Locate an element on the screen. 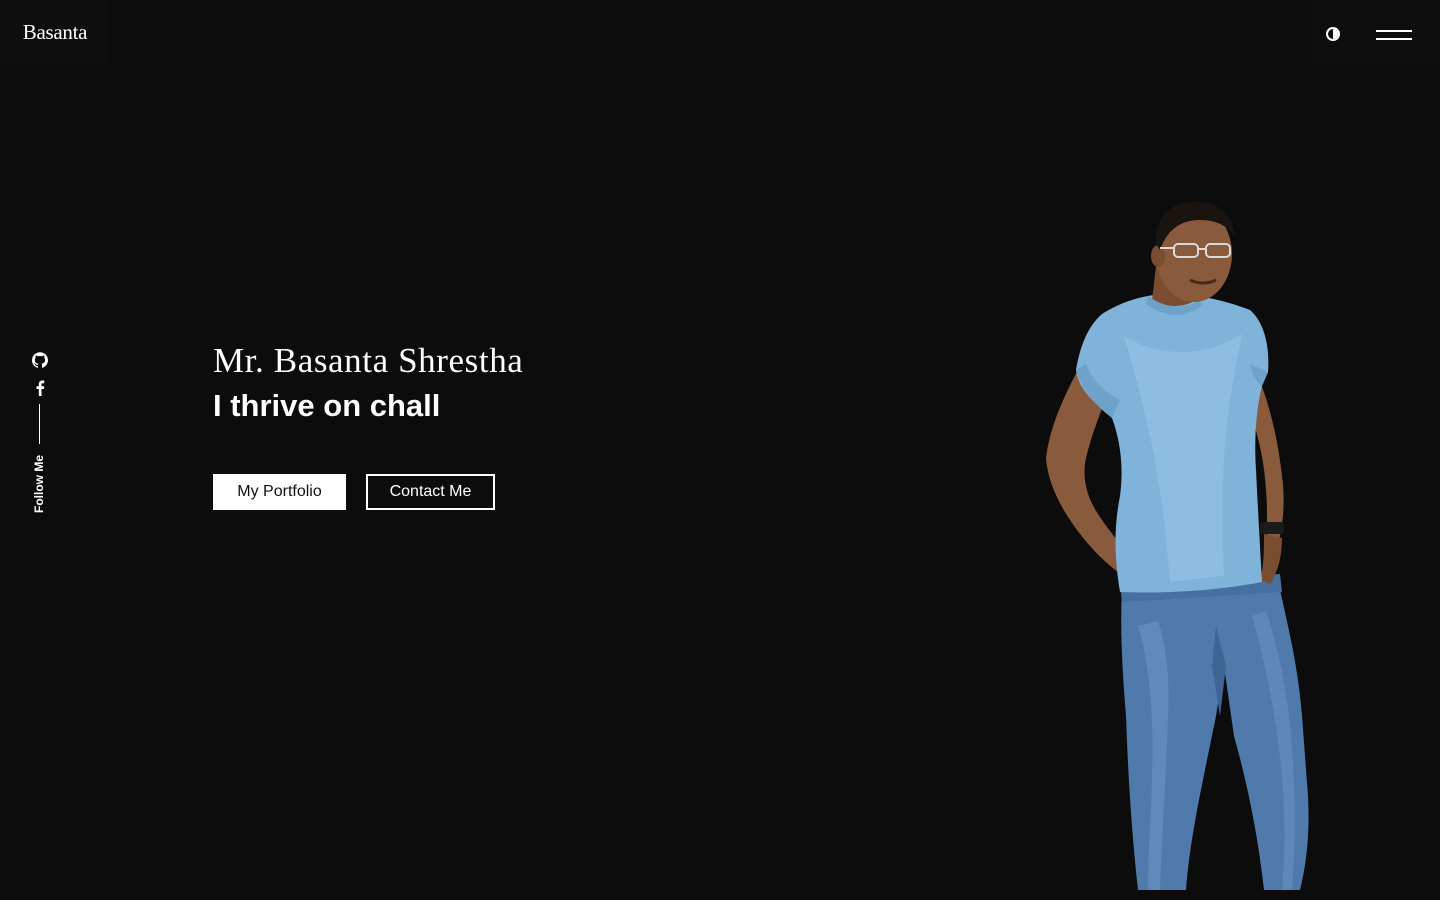 Image resolution: width=1440 pixels, height=900 pixels. social-rail: Follow Me is located at coordinates (40, 437).